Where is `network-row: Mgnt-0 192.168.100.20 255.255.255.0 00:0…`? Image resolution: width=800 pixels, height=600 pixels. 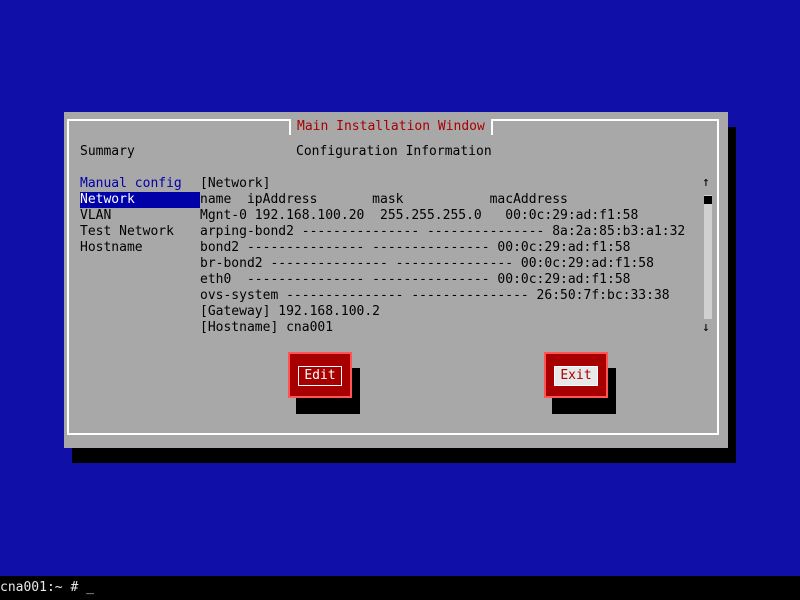 network-row: Mgnt-0 192.168.100.20 255.255.255.0 00:0… is located at coordinates (419, 215).